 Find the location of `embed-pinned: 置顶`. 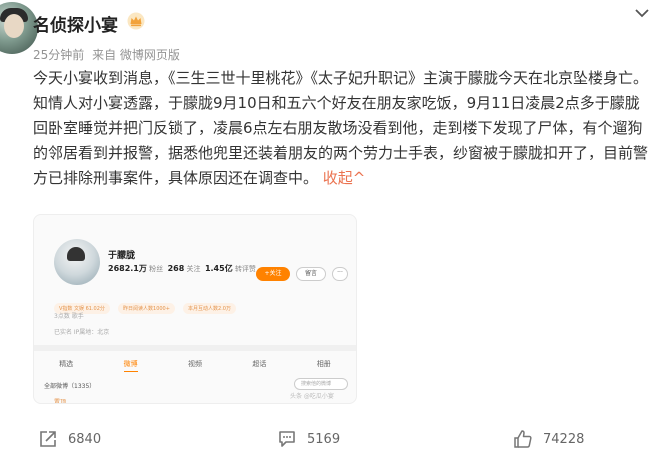

embed-pinned: 置顶 is located at coordinates (60, 401).